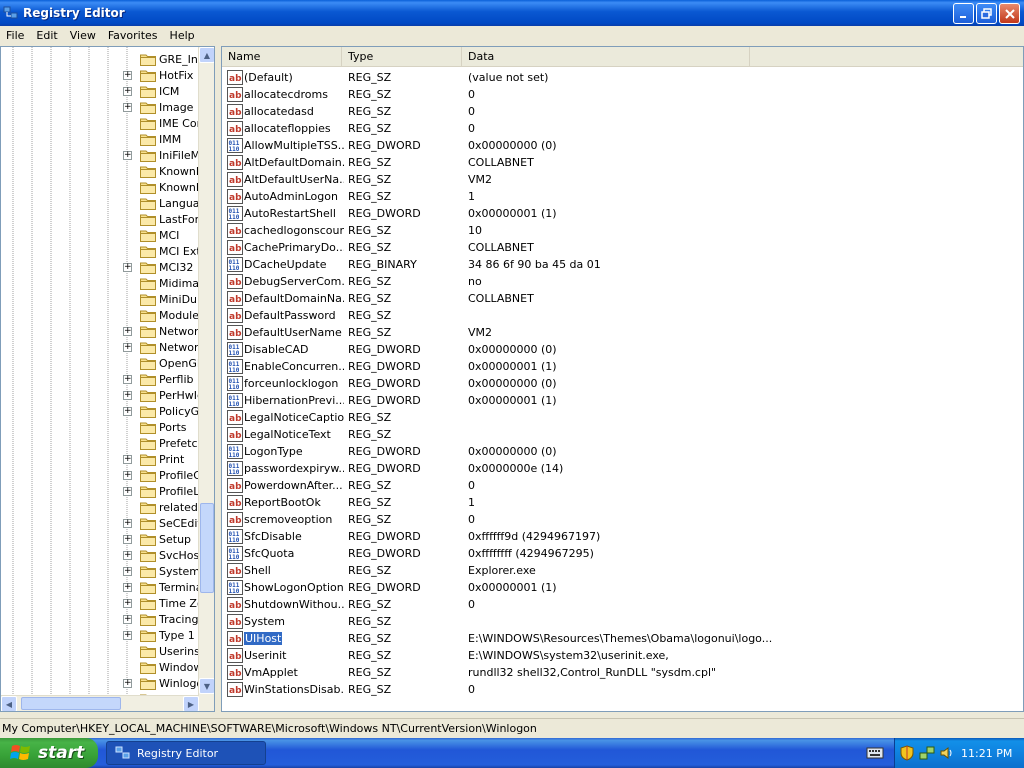 This screenshot has height=768, width=1024. I want to click on tree-item: + Tracing, so click(100, 619).